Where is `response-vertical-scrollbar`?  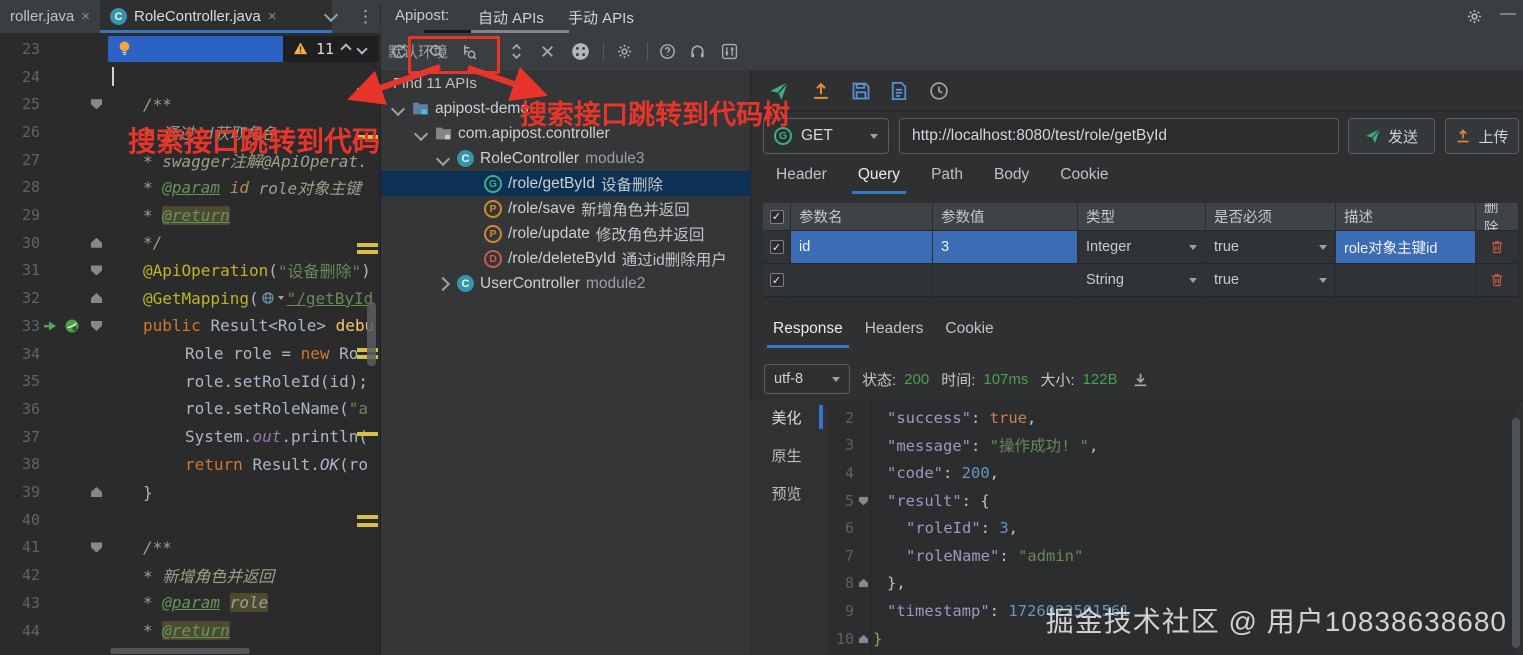
response-vertical-scrollbar is located at coordinates (1516, 533).